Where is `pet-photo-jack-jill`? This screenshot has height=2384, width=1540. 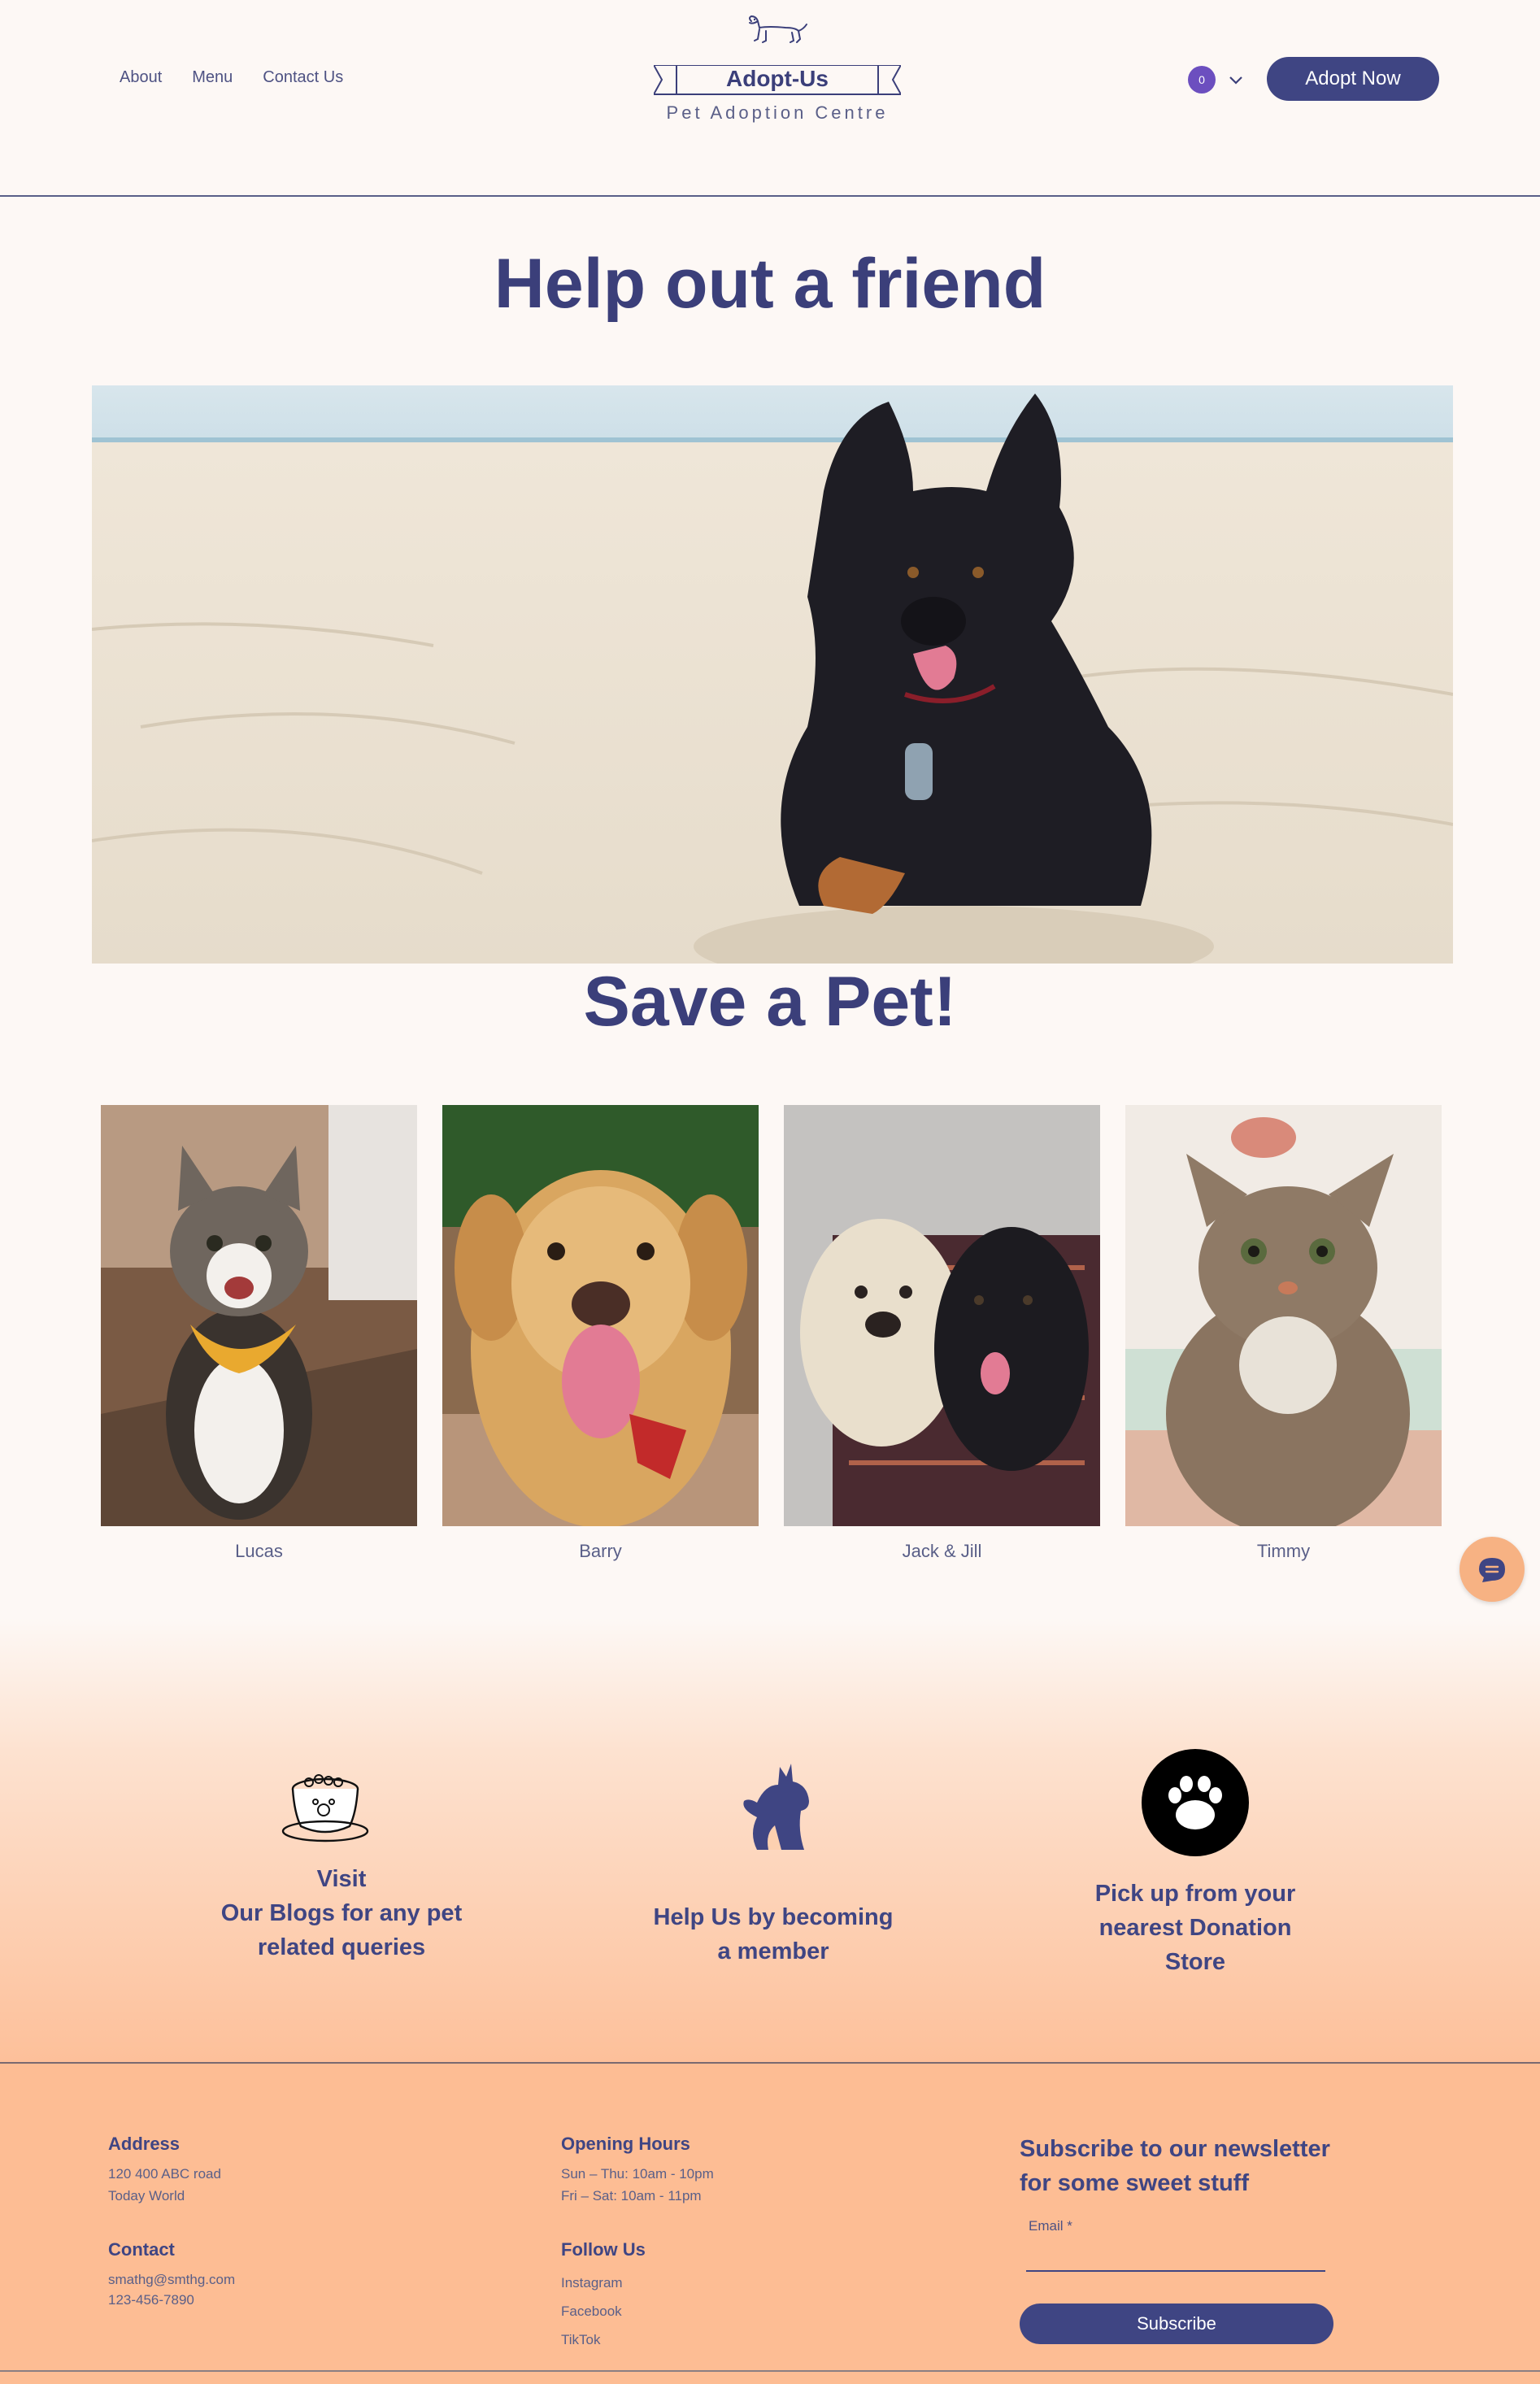 pet-photo-jack-jill is located at coordinates (942, 1315).